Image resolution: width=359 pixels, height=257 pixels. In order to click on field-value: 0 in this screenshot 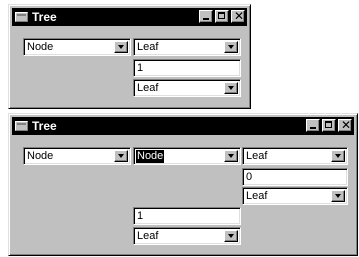, I will do `click(249, 177)`.